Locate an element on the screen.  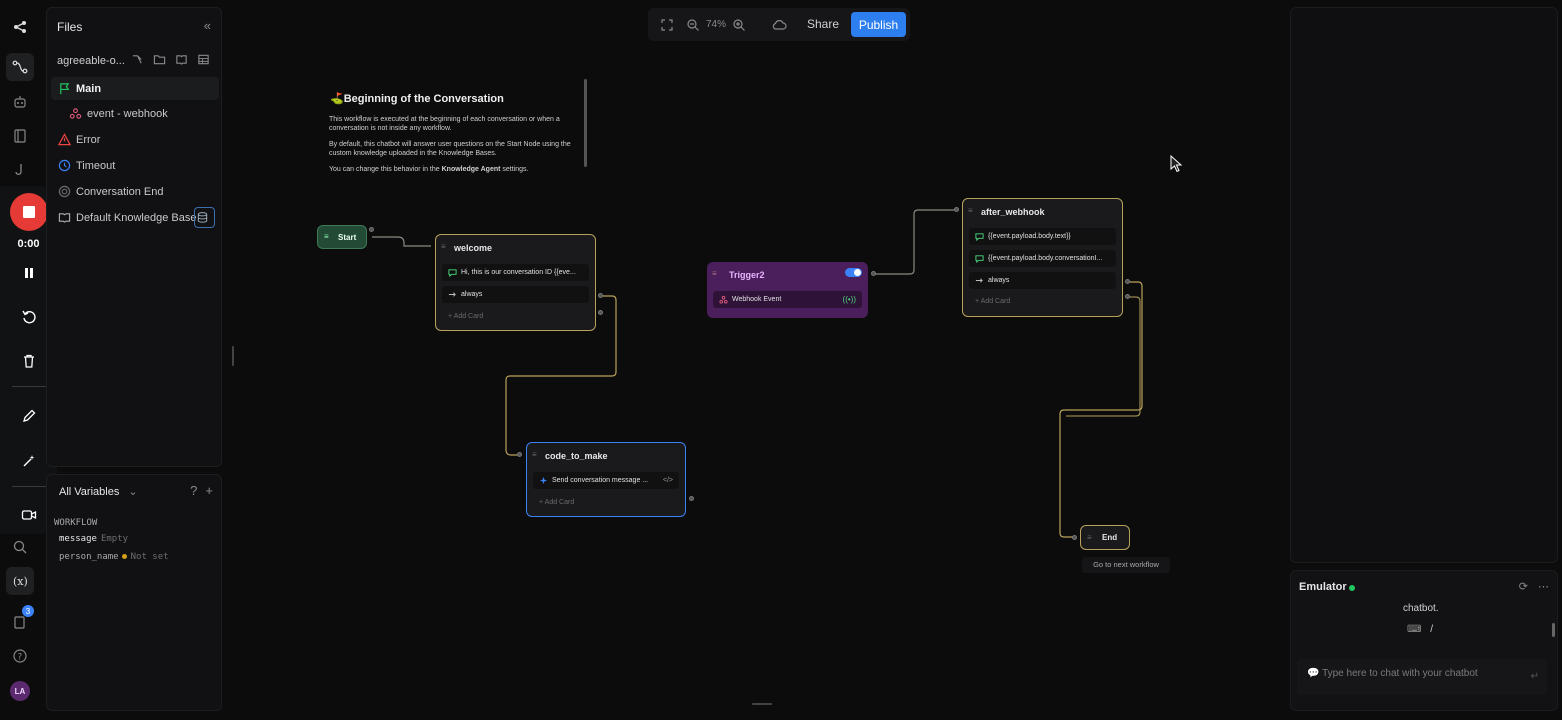
chat-input: 💬 Type here to chat with your chatbot ↵ is located at coordinates (1422, 677).